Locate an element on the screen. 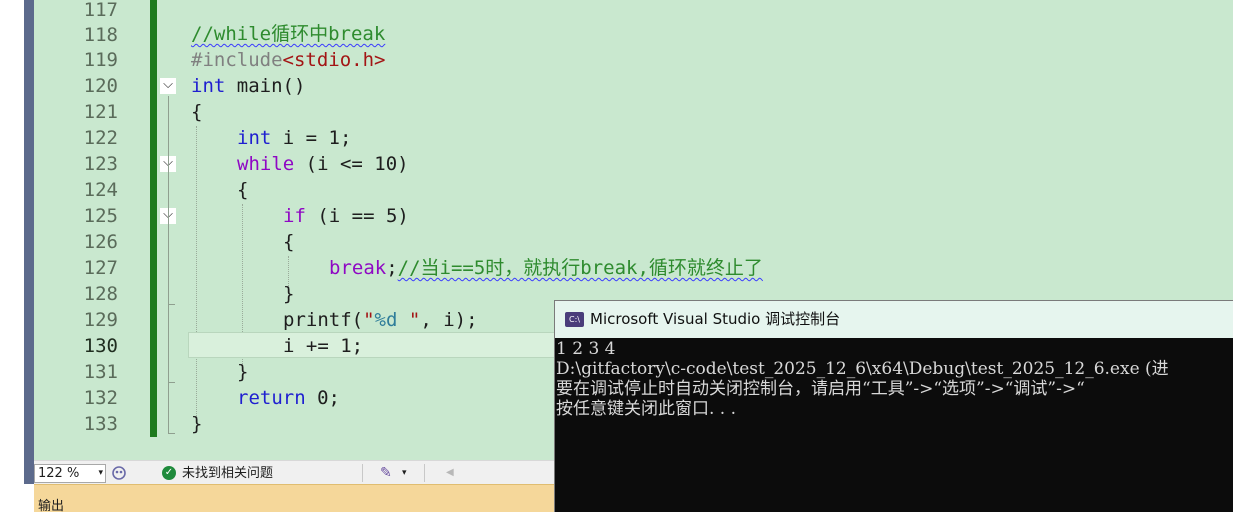 Image resolution: width=1233 pixels, height=512 pixels. line-number: 132 is located at coordinates (100, 398).